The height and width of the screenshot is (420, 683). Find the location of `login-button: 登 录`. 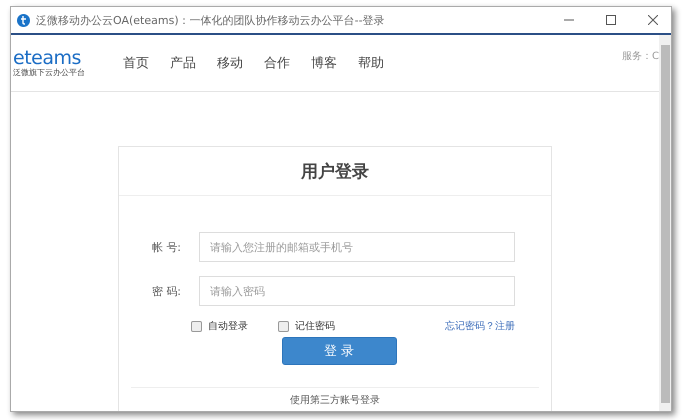

login-button: 登 录 is located at coordinates (339, 351).